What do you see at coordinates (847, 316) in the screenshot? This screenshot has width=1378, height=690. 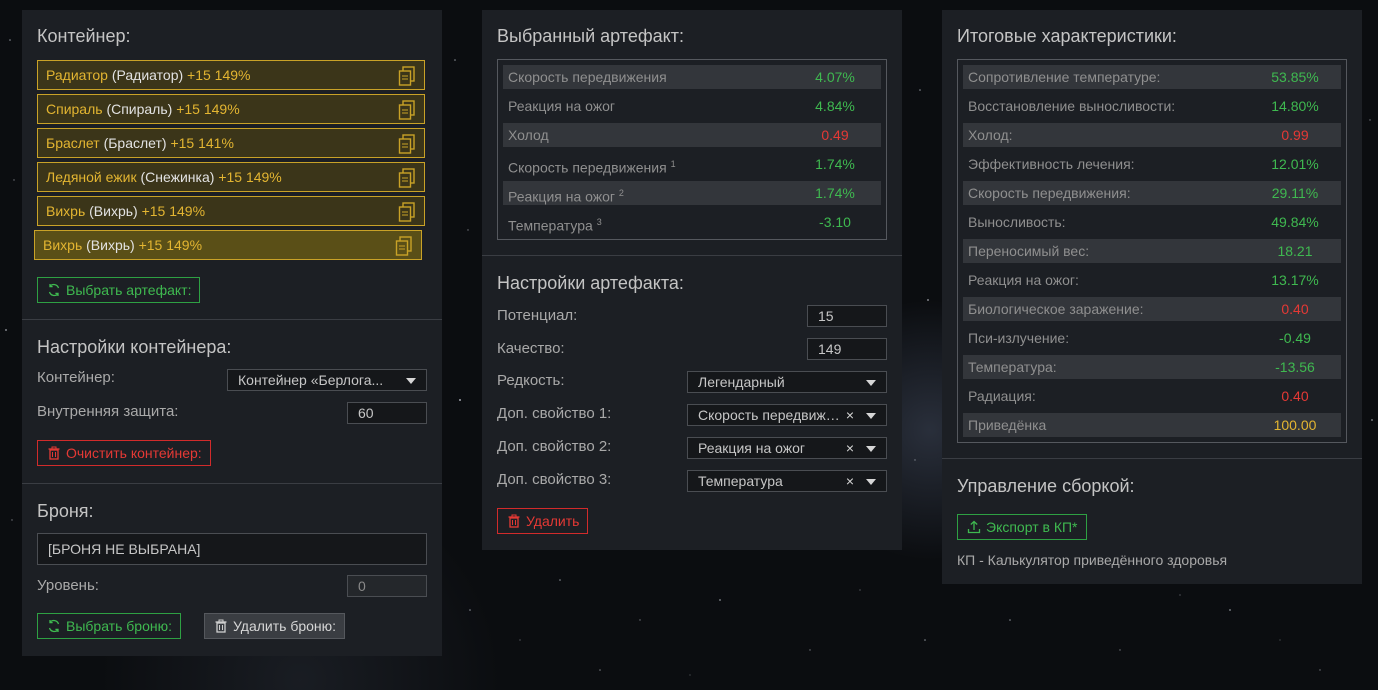 I see `potential-input: 15` at bounding box center [847, 316].